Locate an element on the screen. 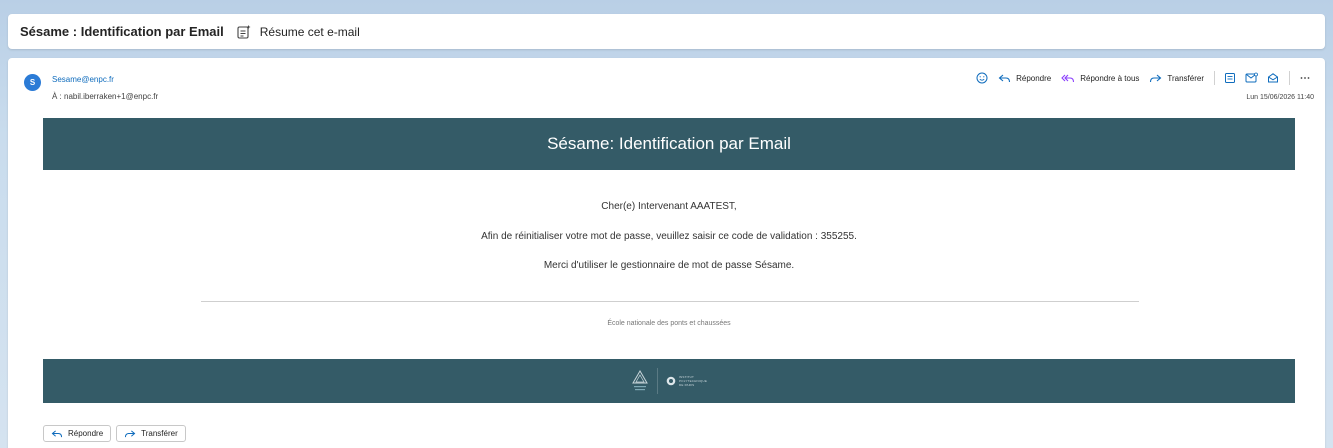  immersive-reader-button is located at coordinates (1230, 78).